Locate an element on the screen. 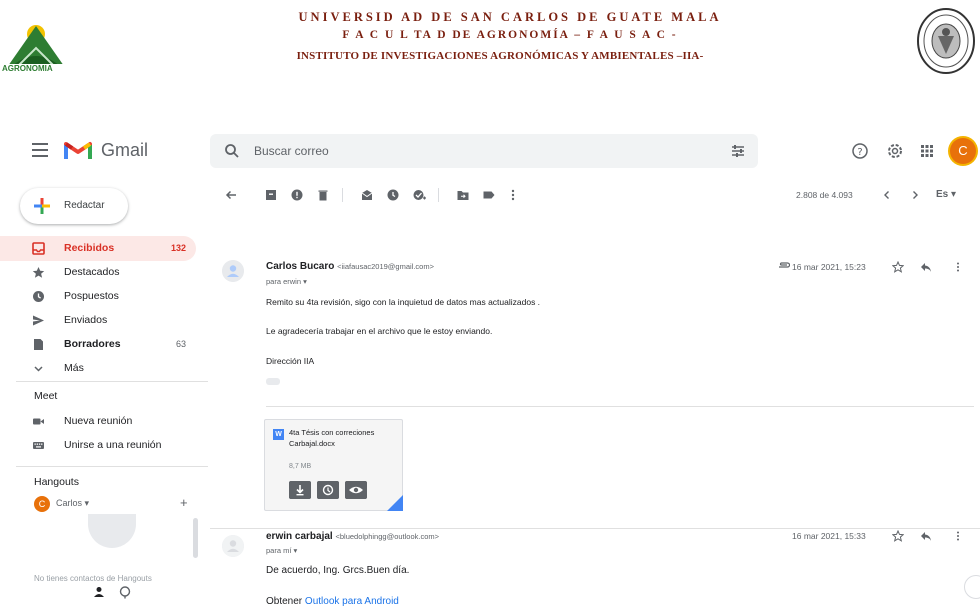  plus-icon is located at coordinates (42, 206).